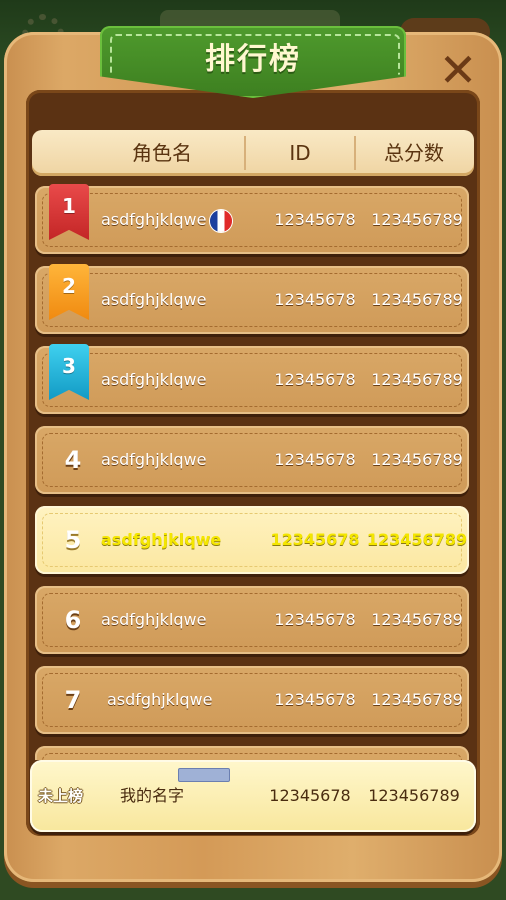  Describe the element at coordinates (252, 299) in the screenshot. I see `table-row: 2 asdfghjklqwe 12345678 123456789` at that location.